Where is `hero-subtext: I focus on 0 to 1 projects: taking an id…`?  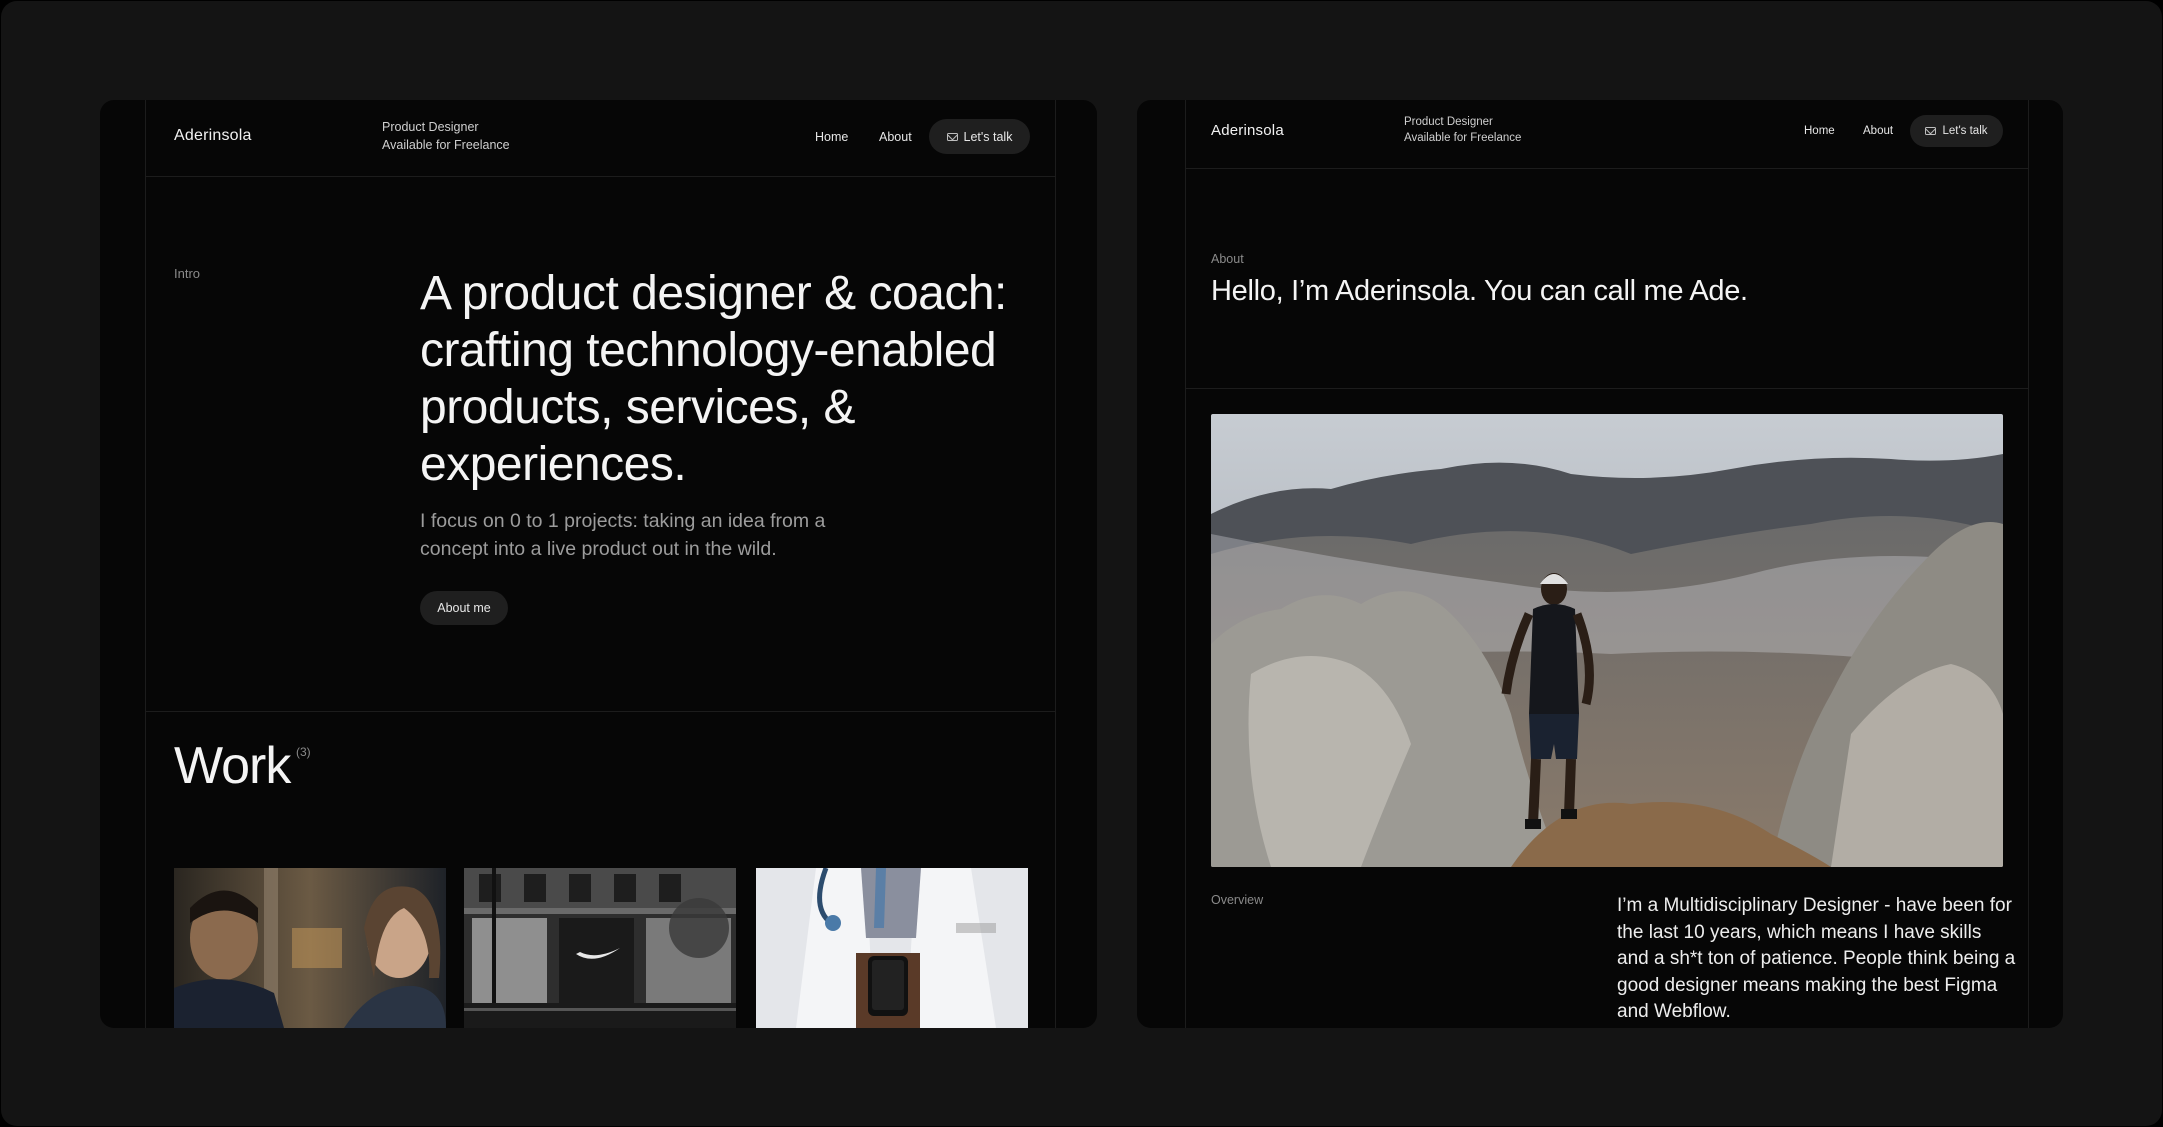
hero-subtext: I focus on 0 to 1 projects: taking an id… is located at coordinates (623, 535).